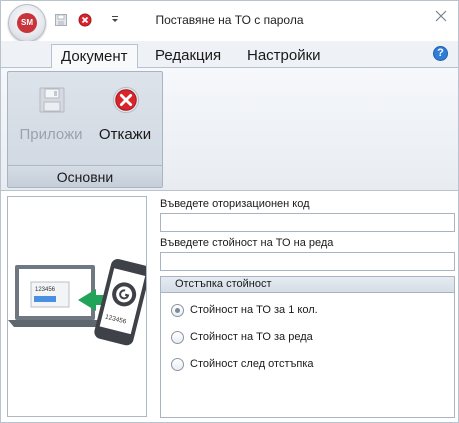 This screenshot has height=423, width=459. Describe the element at coordinates (77, 302) in the screenshot. I see `phone-code-illustration: 123456 123456` at that location.